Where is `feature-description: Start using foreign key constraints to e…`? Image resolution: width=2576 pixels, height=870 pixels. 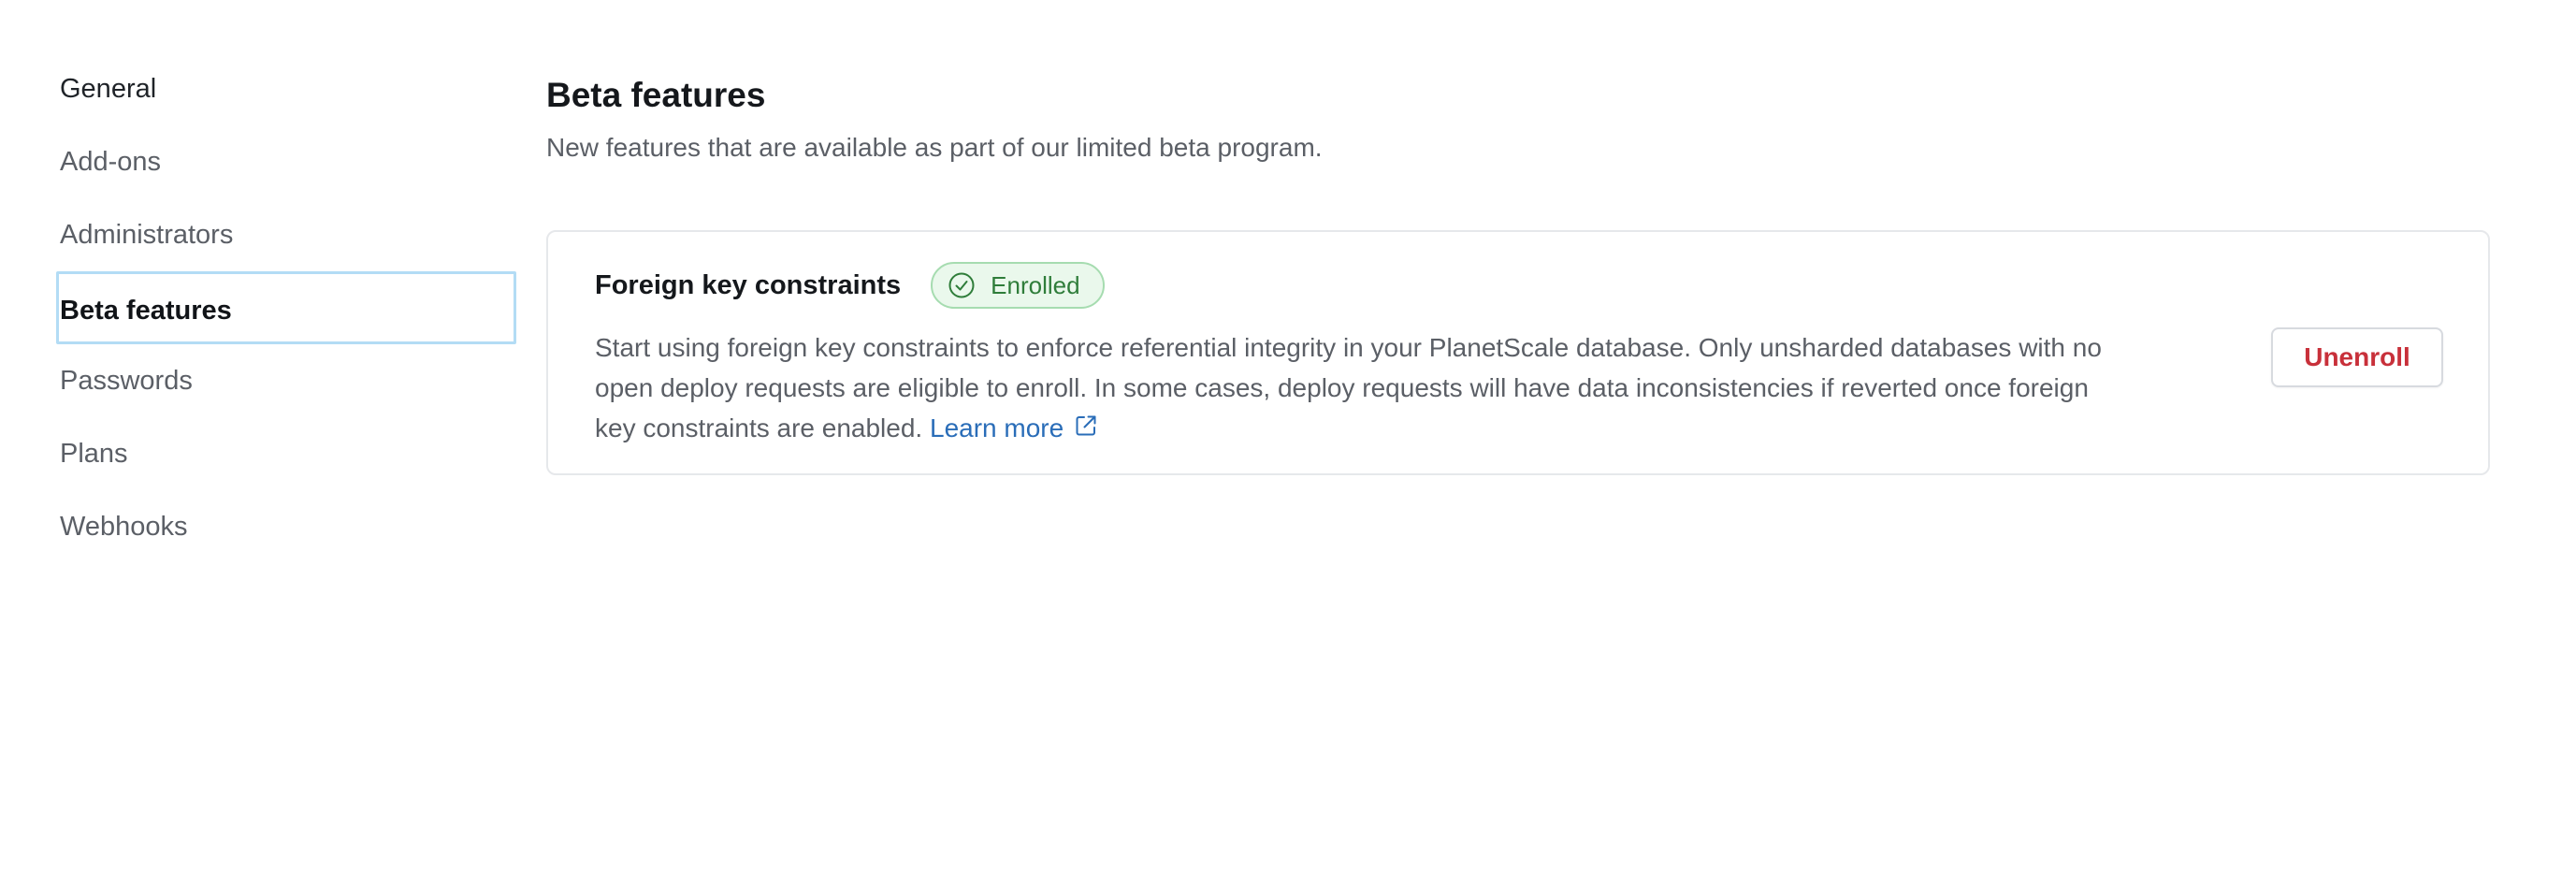 feature-description: Start using foreign key constraints to e… is located at coordinates (1362, 387).